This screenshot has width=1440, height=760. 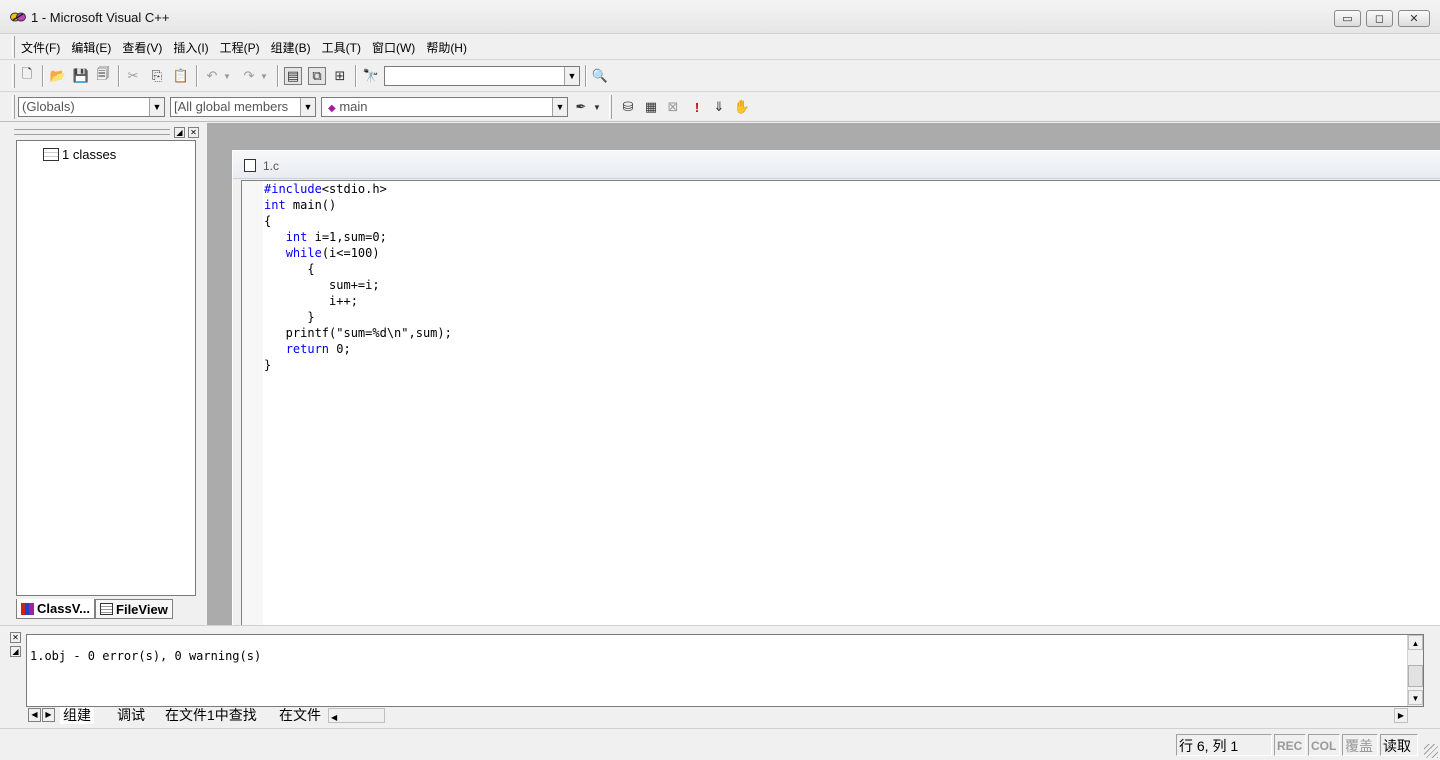 I want to click on filter-combo: [All global members ▼, so click(x=243, y=107).